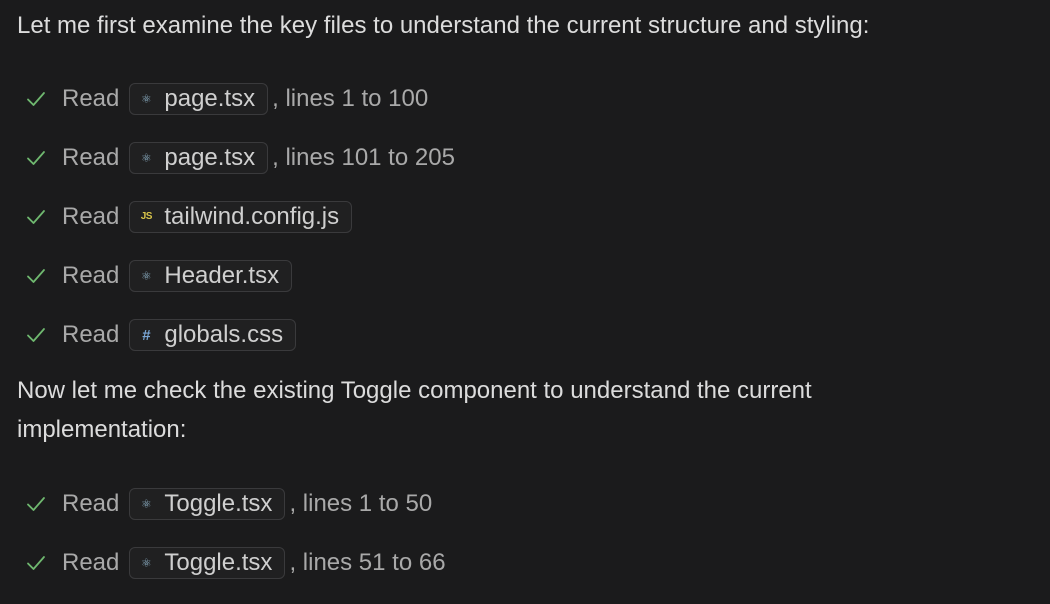 The image size is (1050, 604). I want to click on line-range: , lines 1 to 100, so click(350, 98).